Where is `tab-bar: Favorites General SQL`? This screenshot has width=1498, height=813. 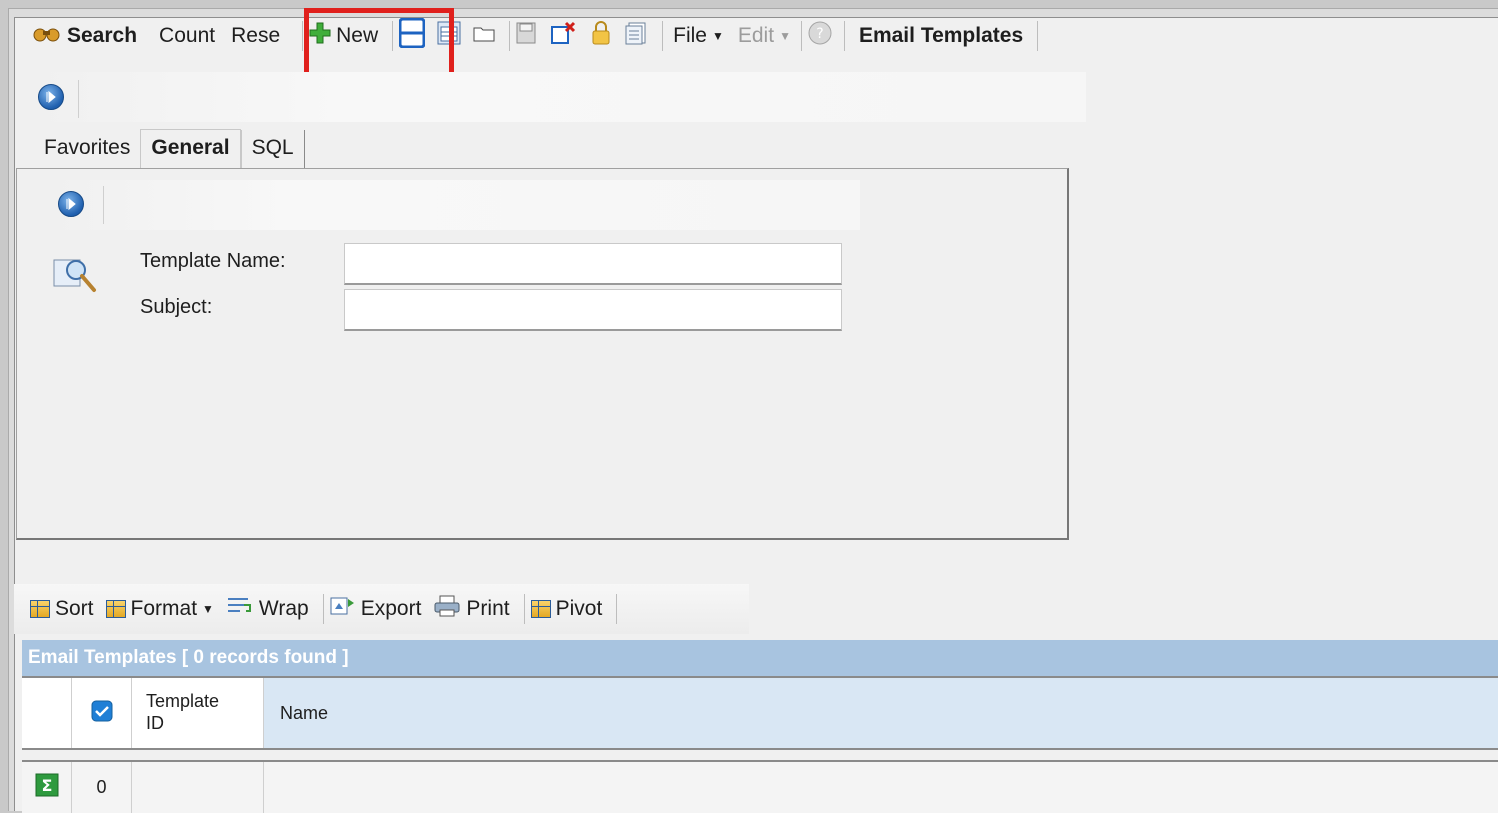
tab-bar: Favorites General SQL is located at coordinates (160, 148).